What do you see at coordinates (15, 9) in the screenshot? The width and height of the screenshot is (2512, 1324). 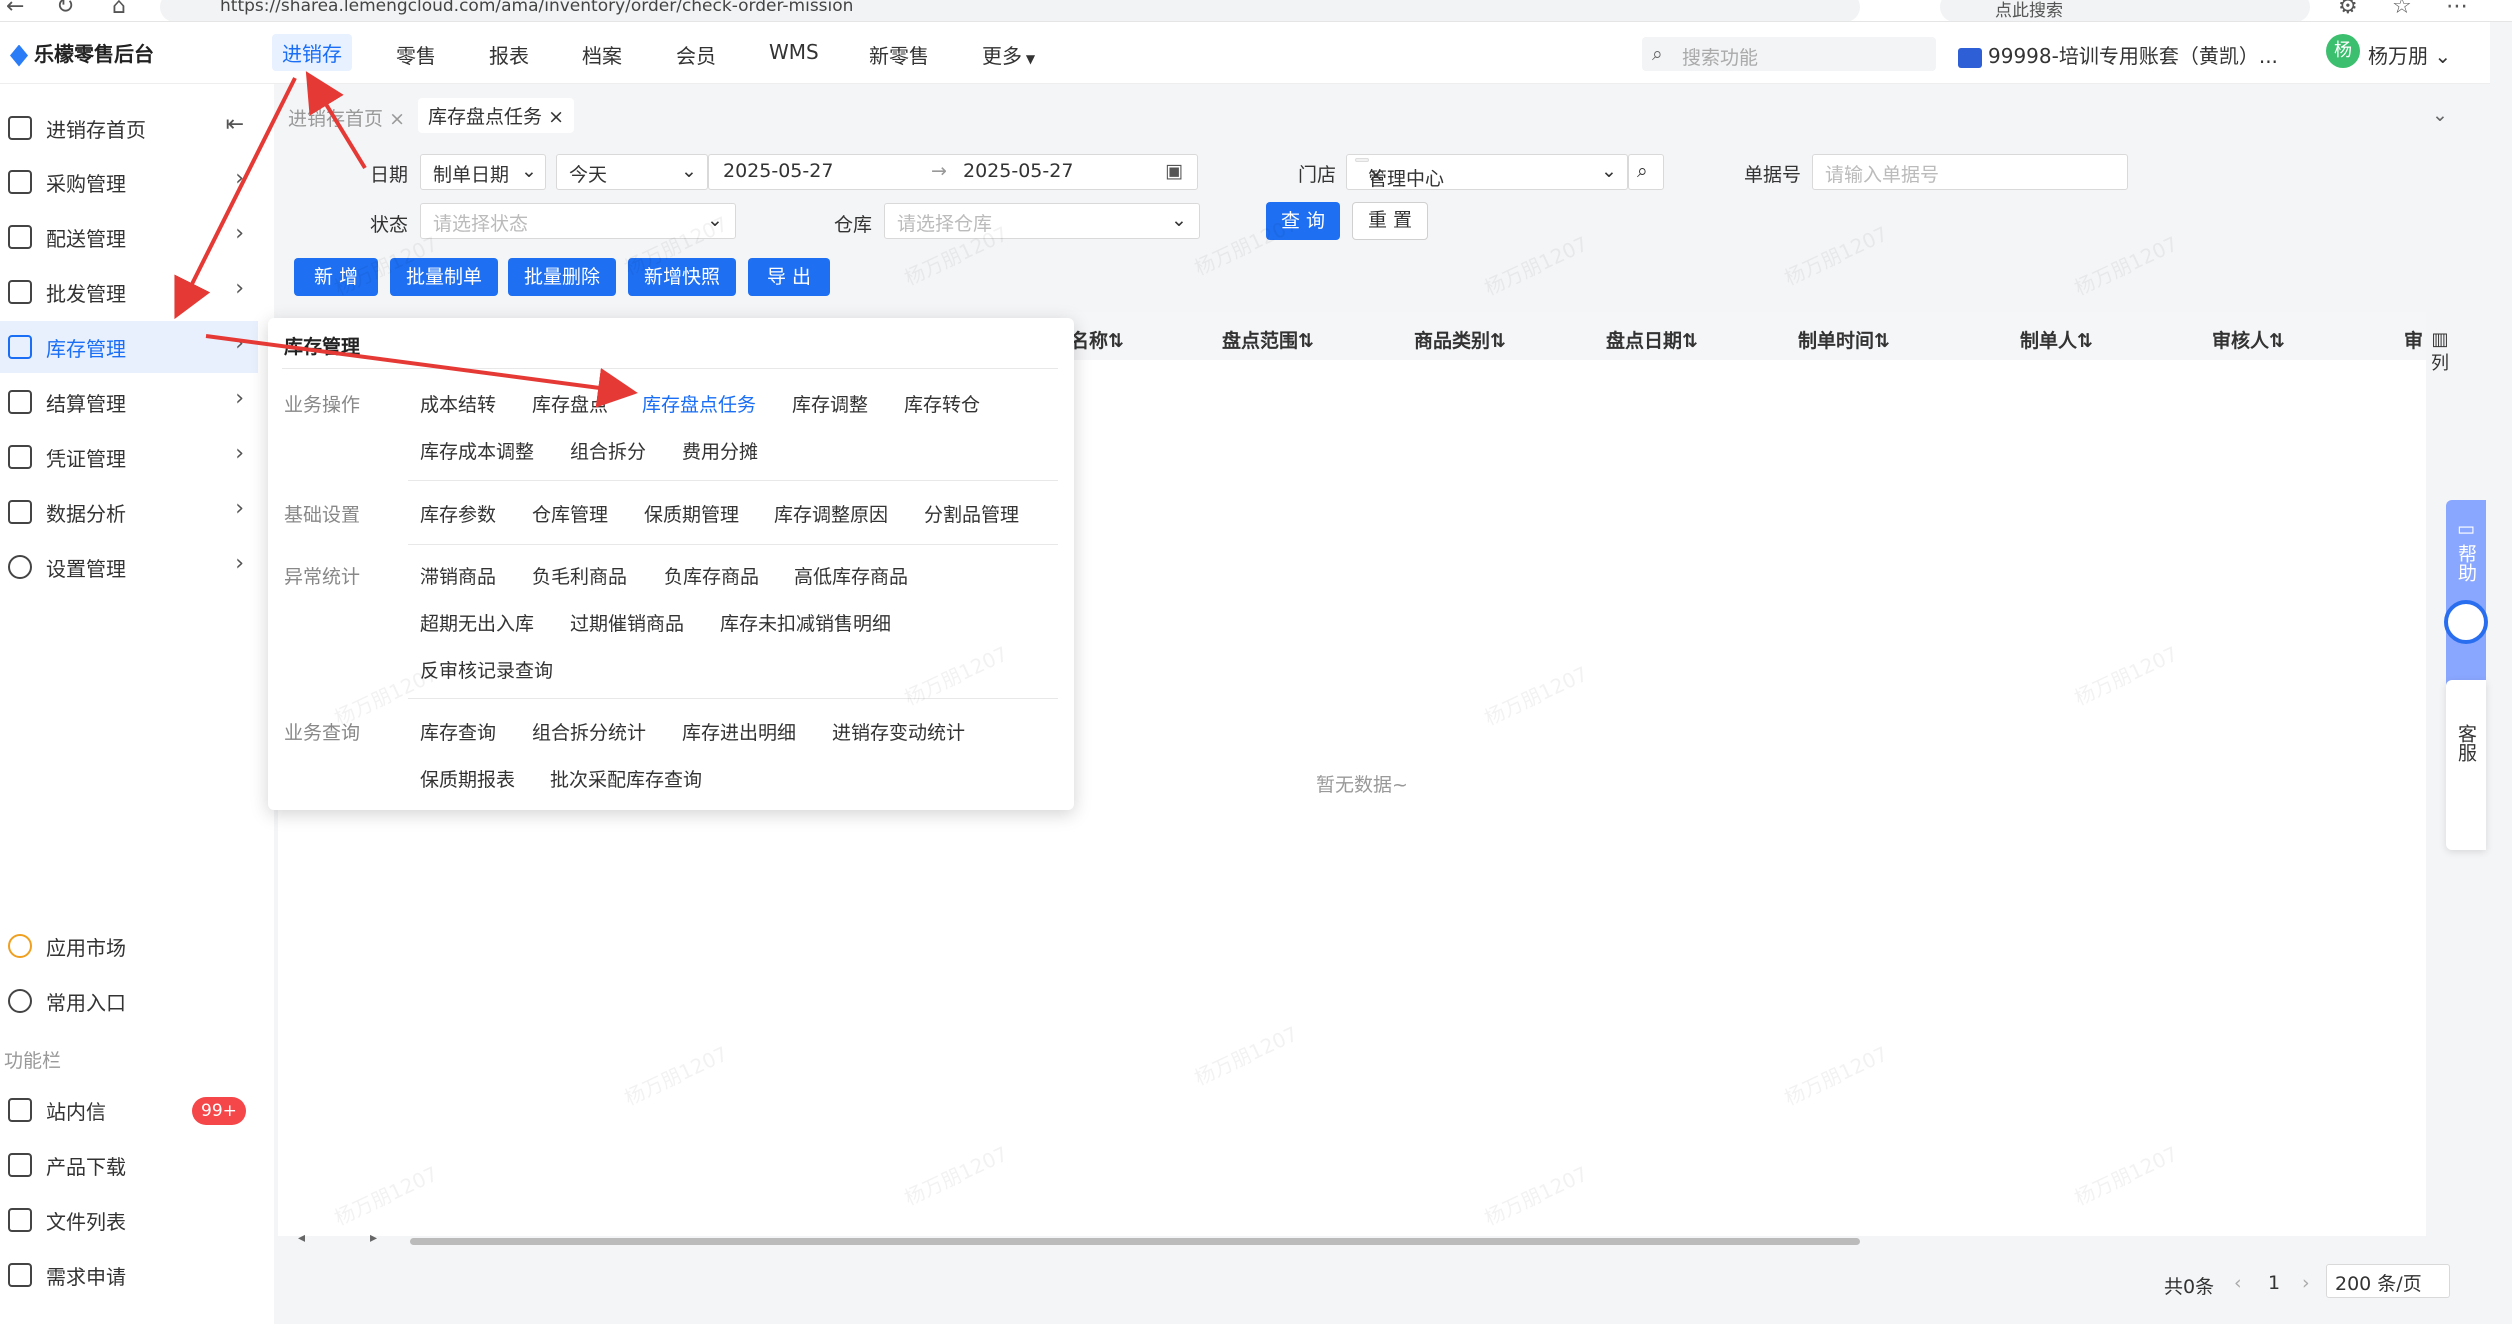 I see `back-icon: ←` at bounding box center [15, 9].